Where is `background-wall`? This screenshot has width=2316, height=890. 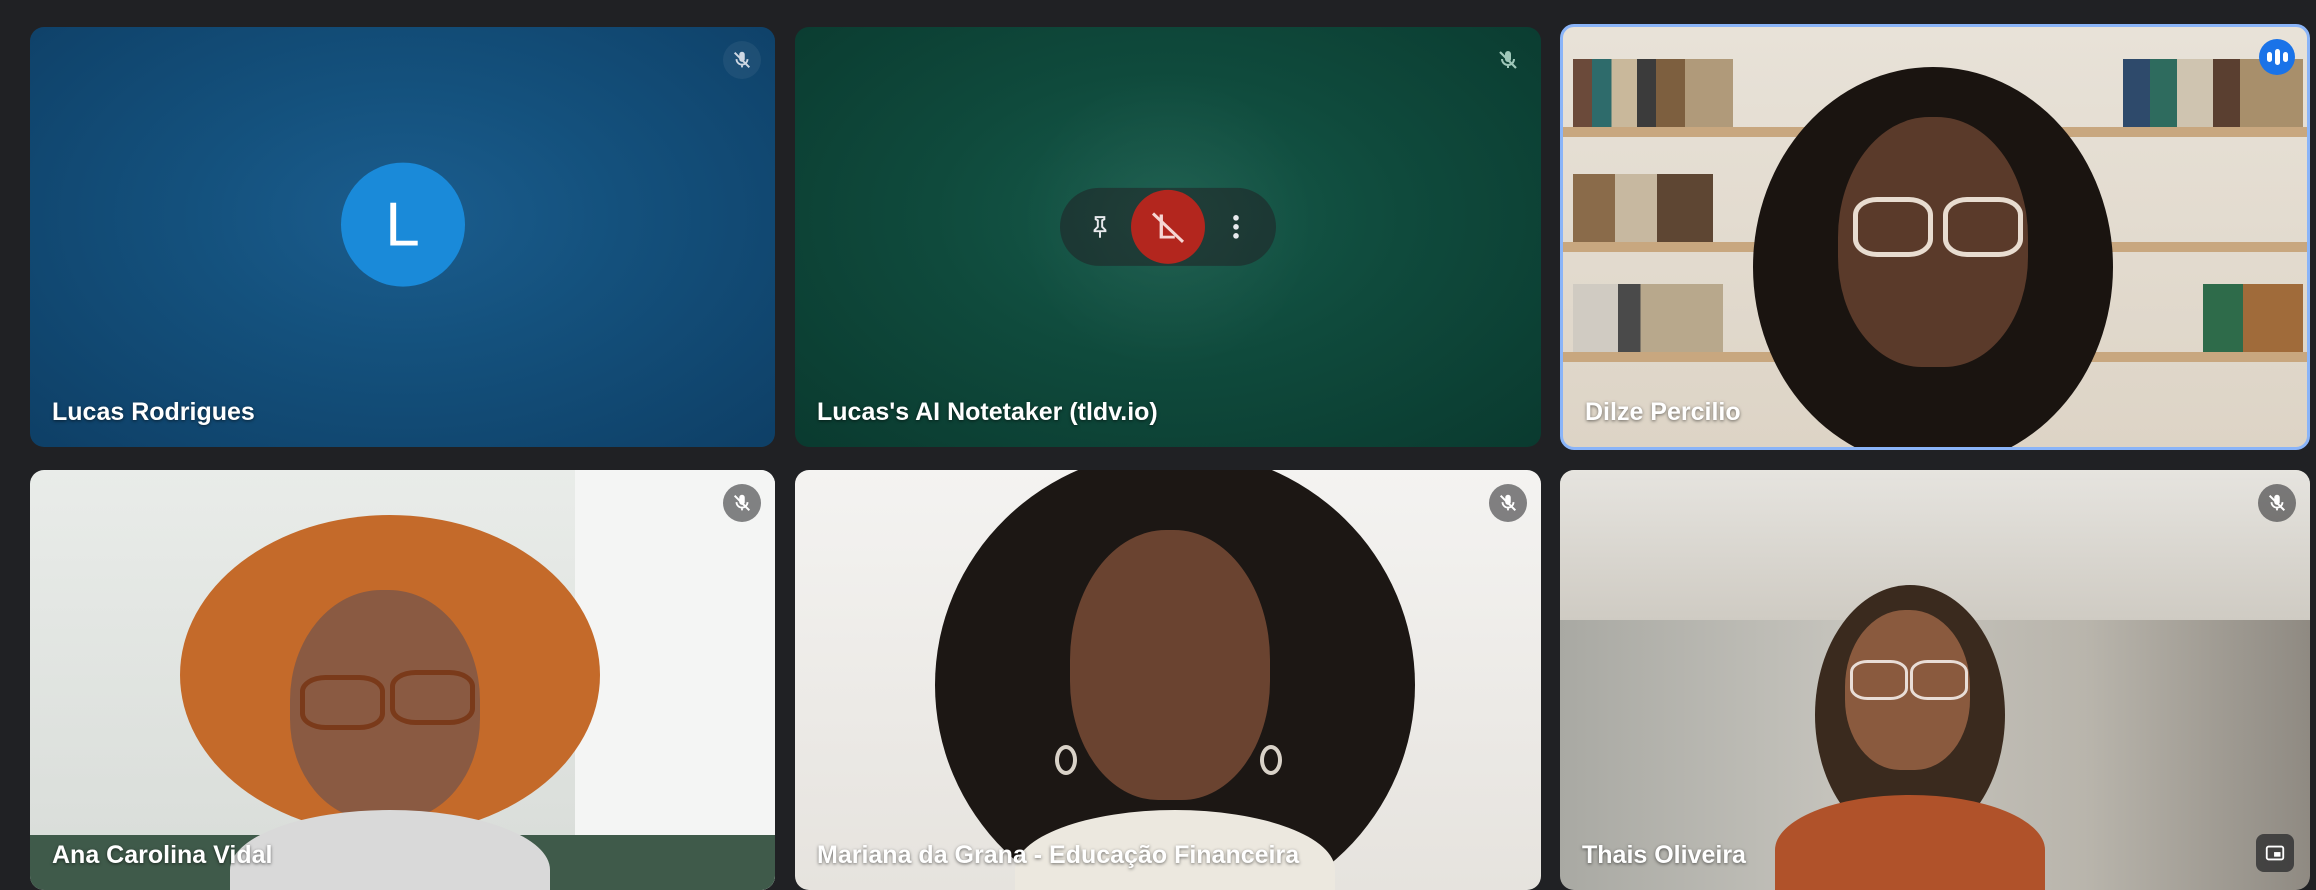 background-wall is located at coordinates (675, 680).